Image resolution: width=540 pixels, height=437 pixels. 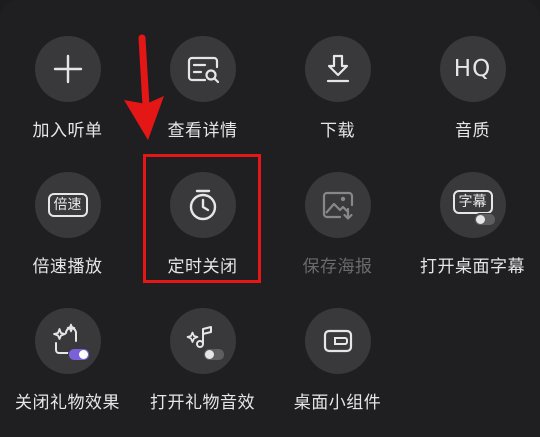 I want to click on gift-effect-button: 关闭礼物效果, so click(x=67, y=371).